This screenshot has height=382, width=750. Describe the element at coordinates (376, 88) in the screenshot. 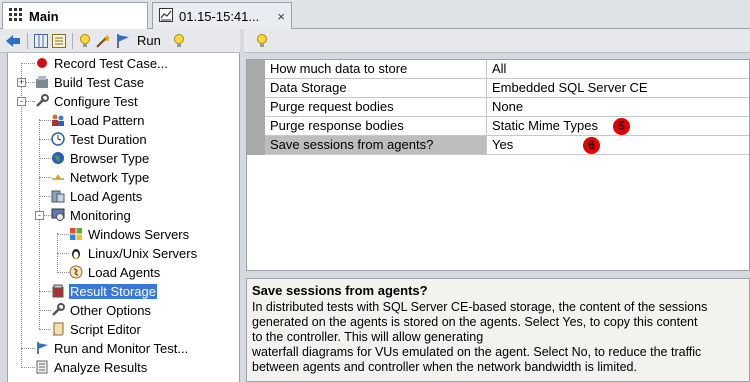

I see `property-name: Data Storage` at that location.